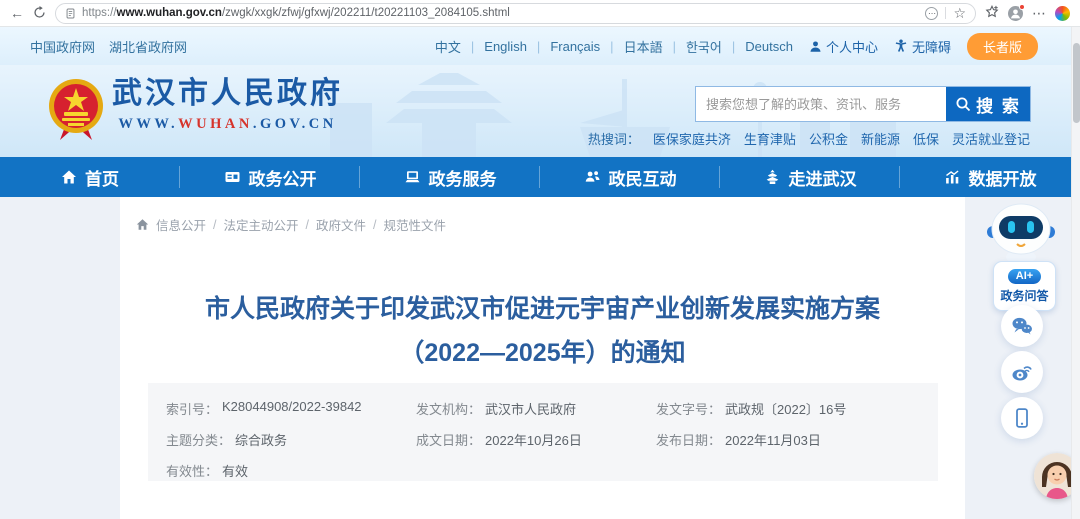 This screenshot has width=1080, height=519. Describe the element at coordinates (1075, 273) in the screenshot. I see `scrollbar` at that location.